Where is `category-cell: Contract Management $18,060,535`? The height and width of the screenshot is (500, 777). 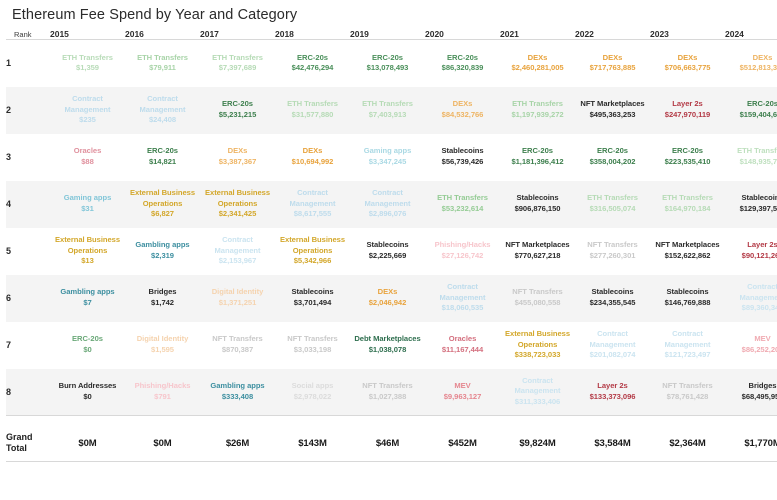
category-cell: Contract Management $18,060,535 is located at coordinates (462, 298).